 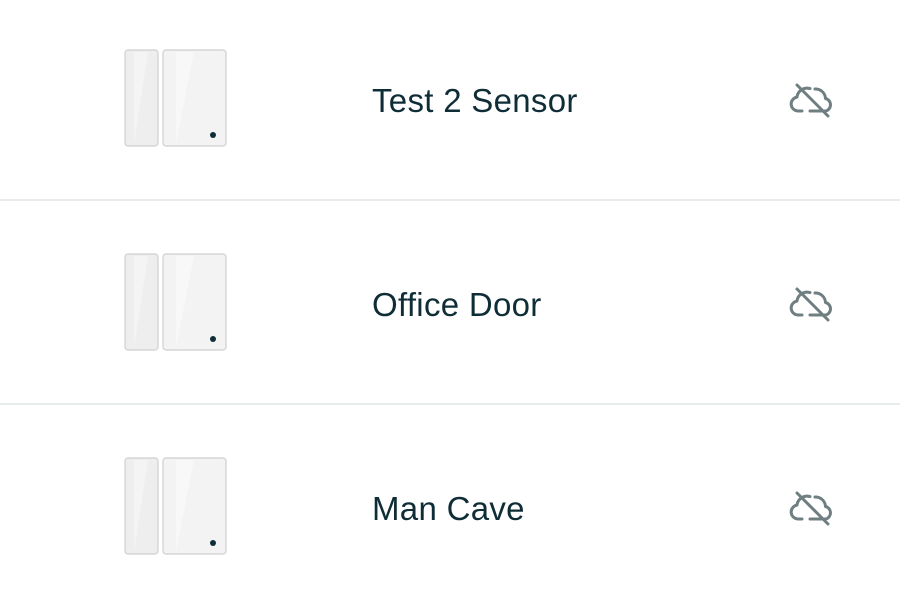 What do you see at coordinates (475, 100) in the screenshot?
I see `device-name: Test 2 Sensor` at bounding box center [475, 100].